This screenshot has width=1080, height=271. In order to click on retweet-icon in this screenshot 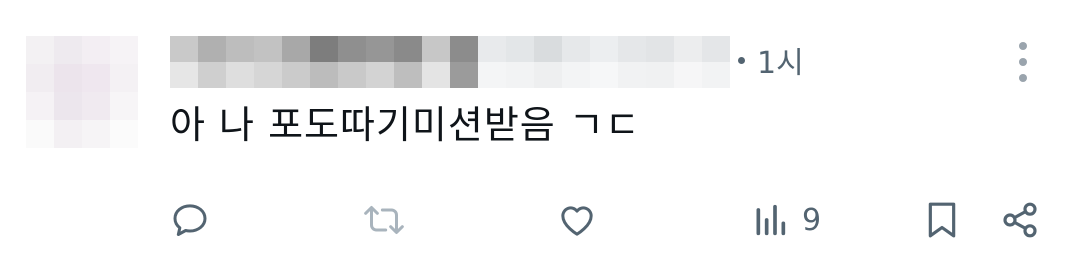, I will do `click(384, 220)`.